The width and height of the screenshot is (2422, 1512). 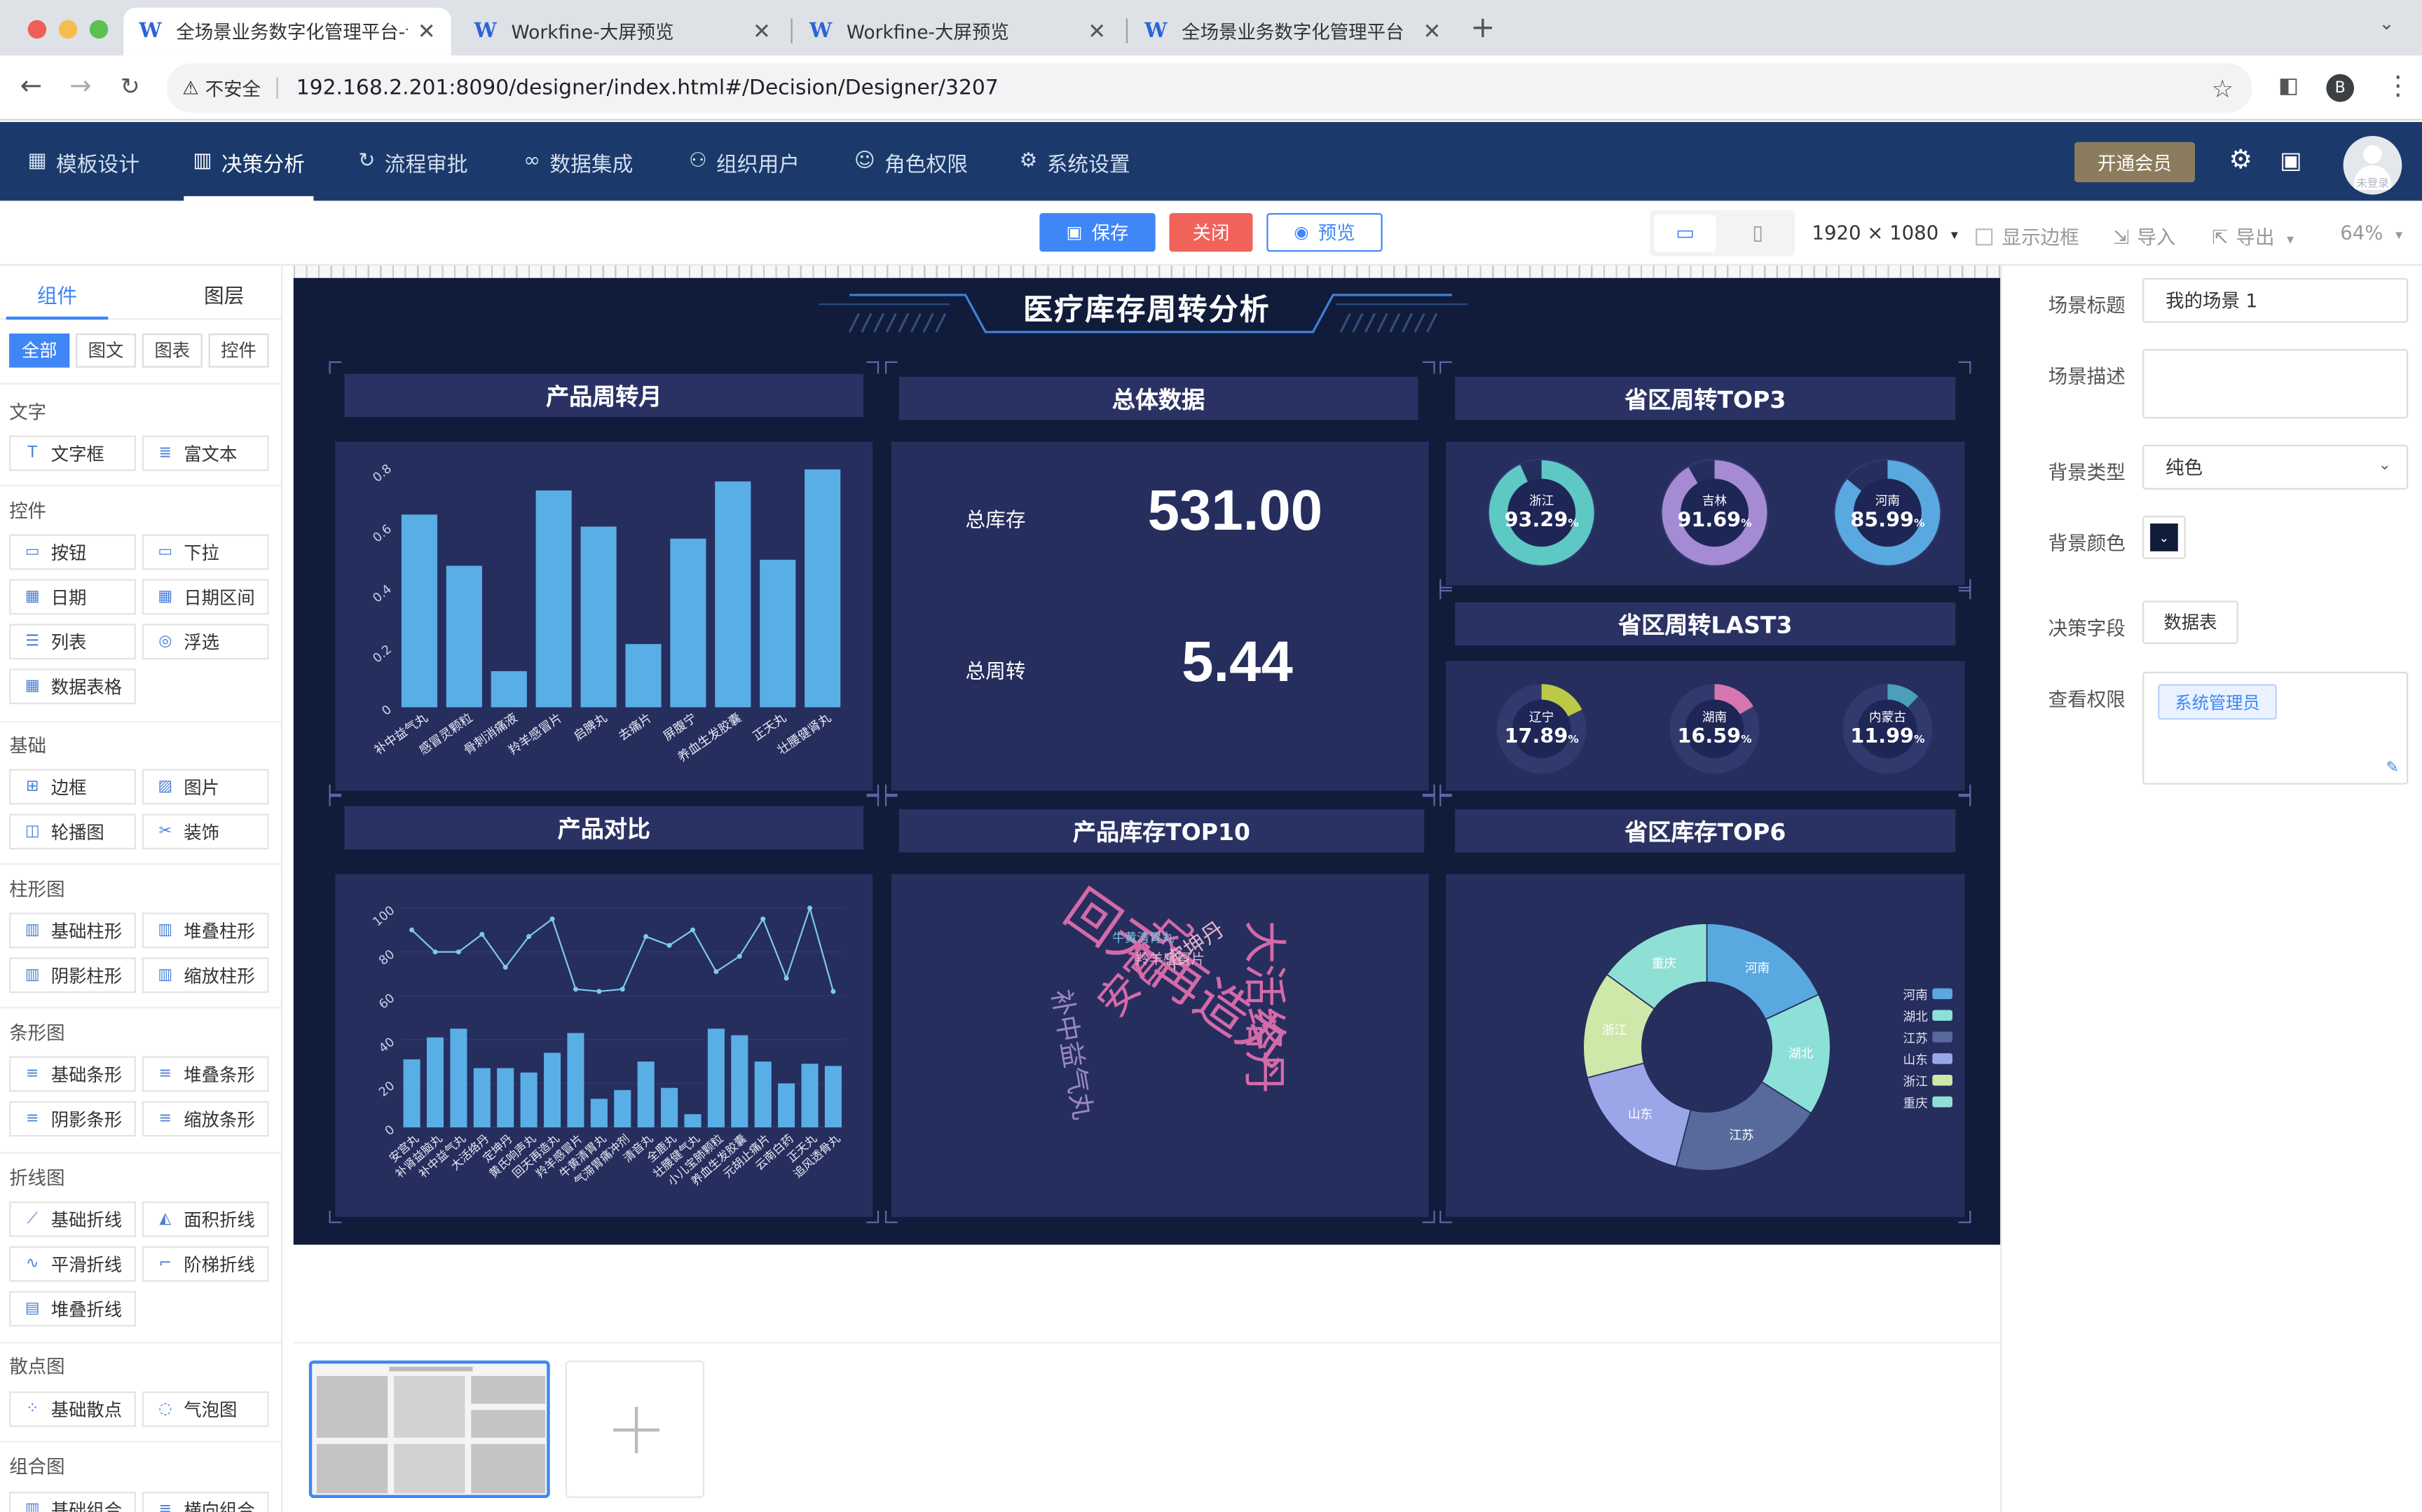 I want to click on component-step-line: ⌐ 阶梯折线, so click(x=205, y=1264).